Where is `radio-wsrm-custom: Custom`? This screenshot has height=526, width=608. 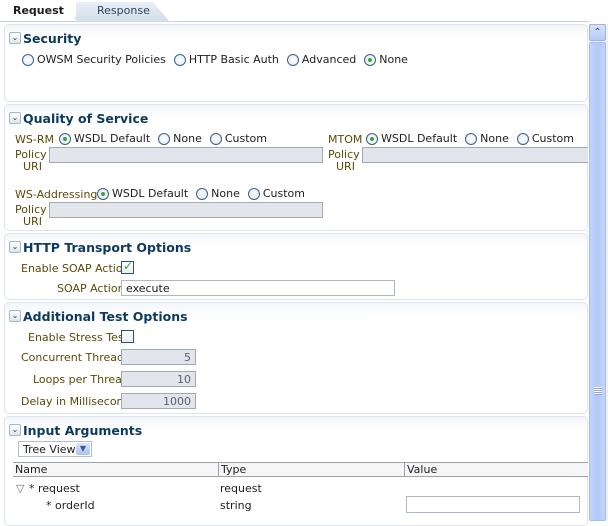 radio-wsrm-custom: Custom is located at coordinates (238, 138).